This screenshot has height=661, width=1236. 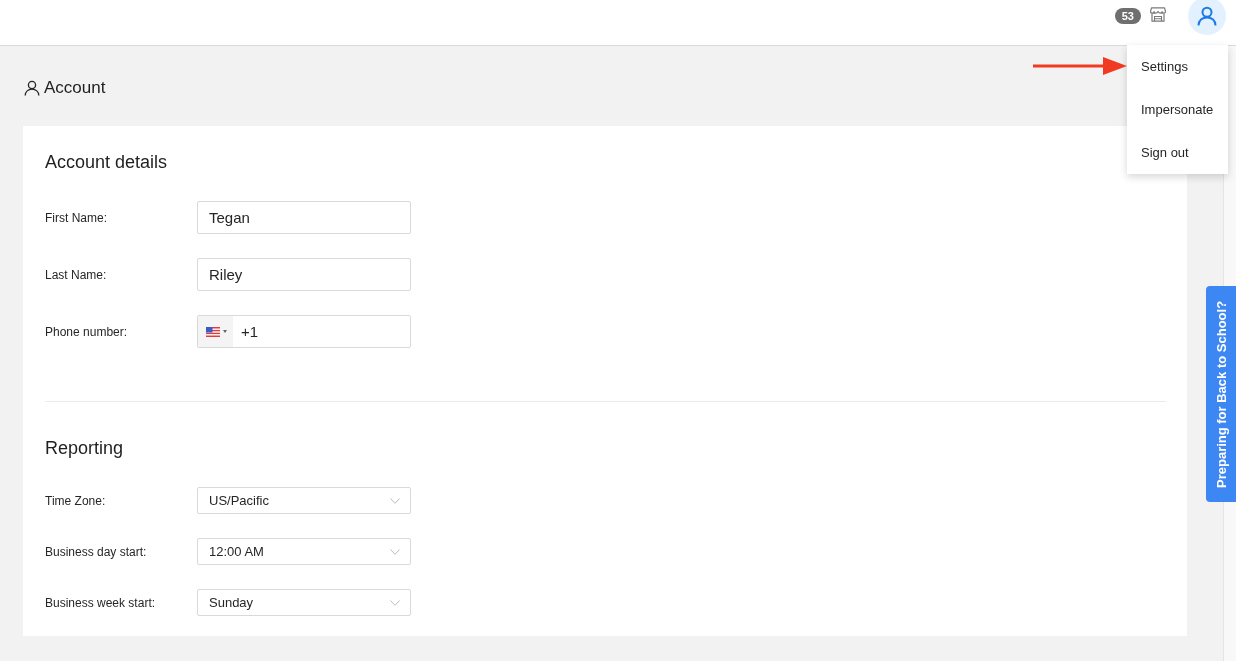 I want to click on store-icon, so click(x=1158, y=14).